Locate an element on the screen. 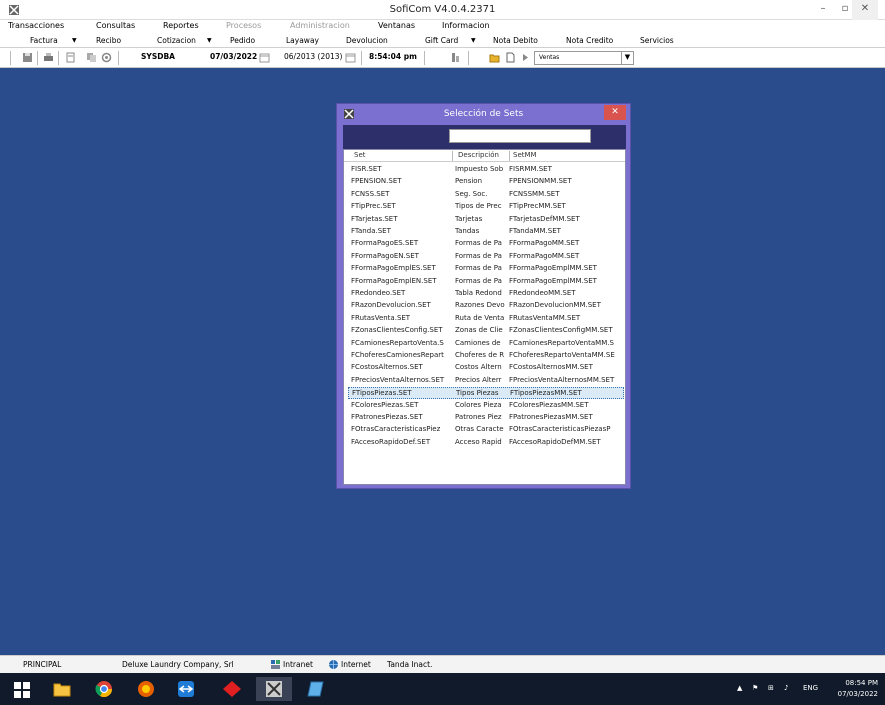 The height and width of the screenshot is (705, 885). window-selector: Ventas ▼ is located at coordinates (584, 58).